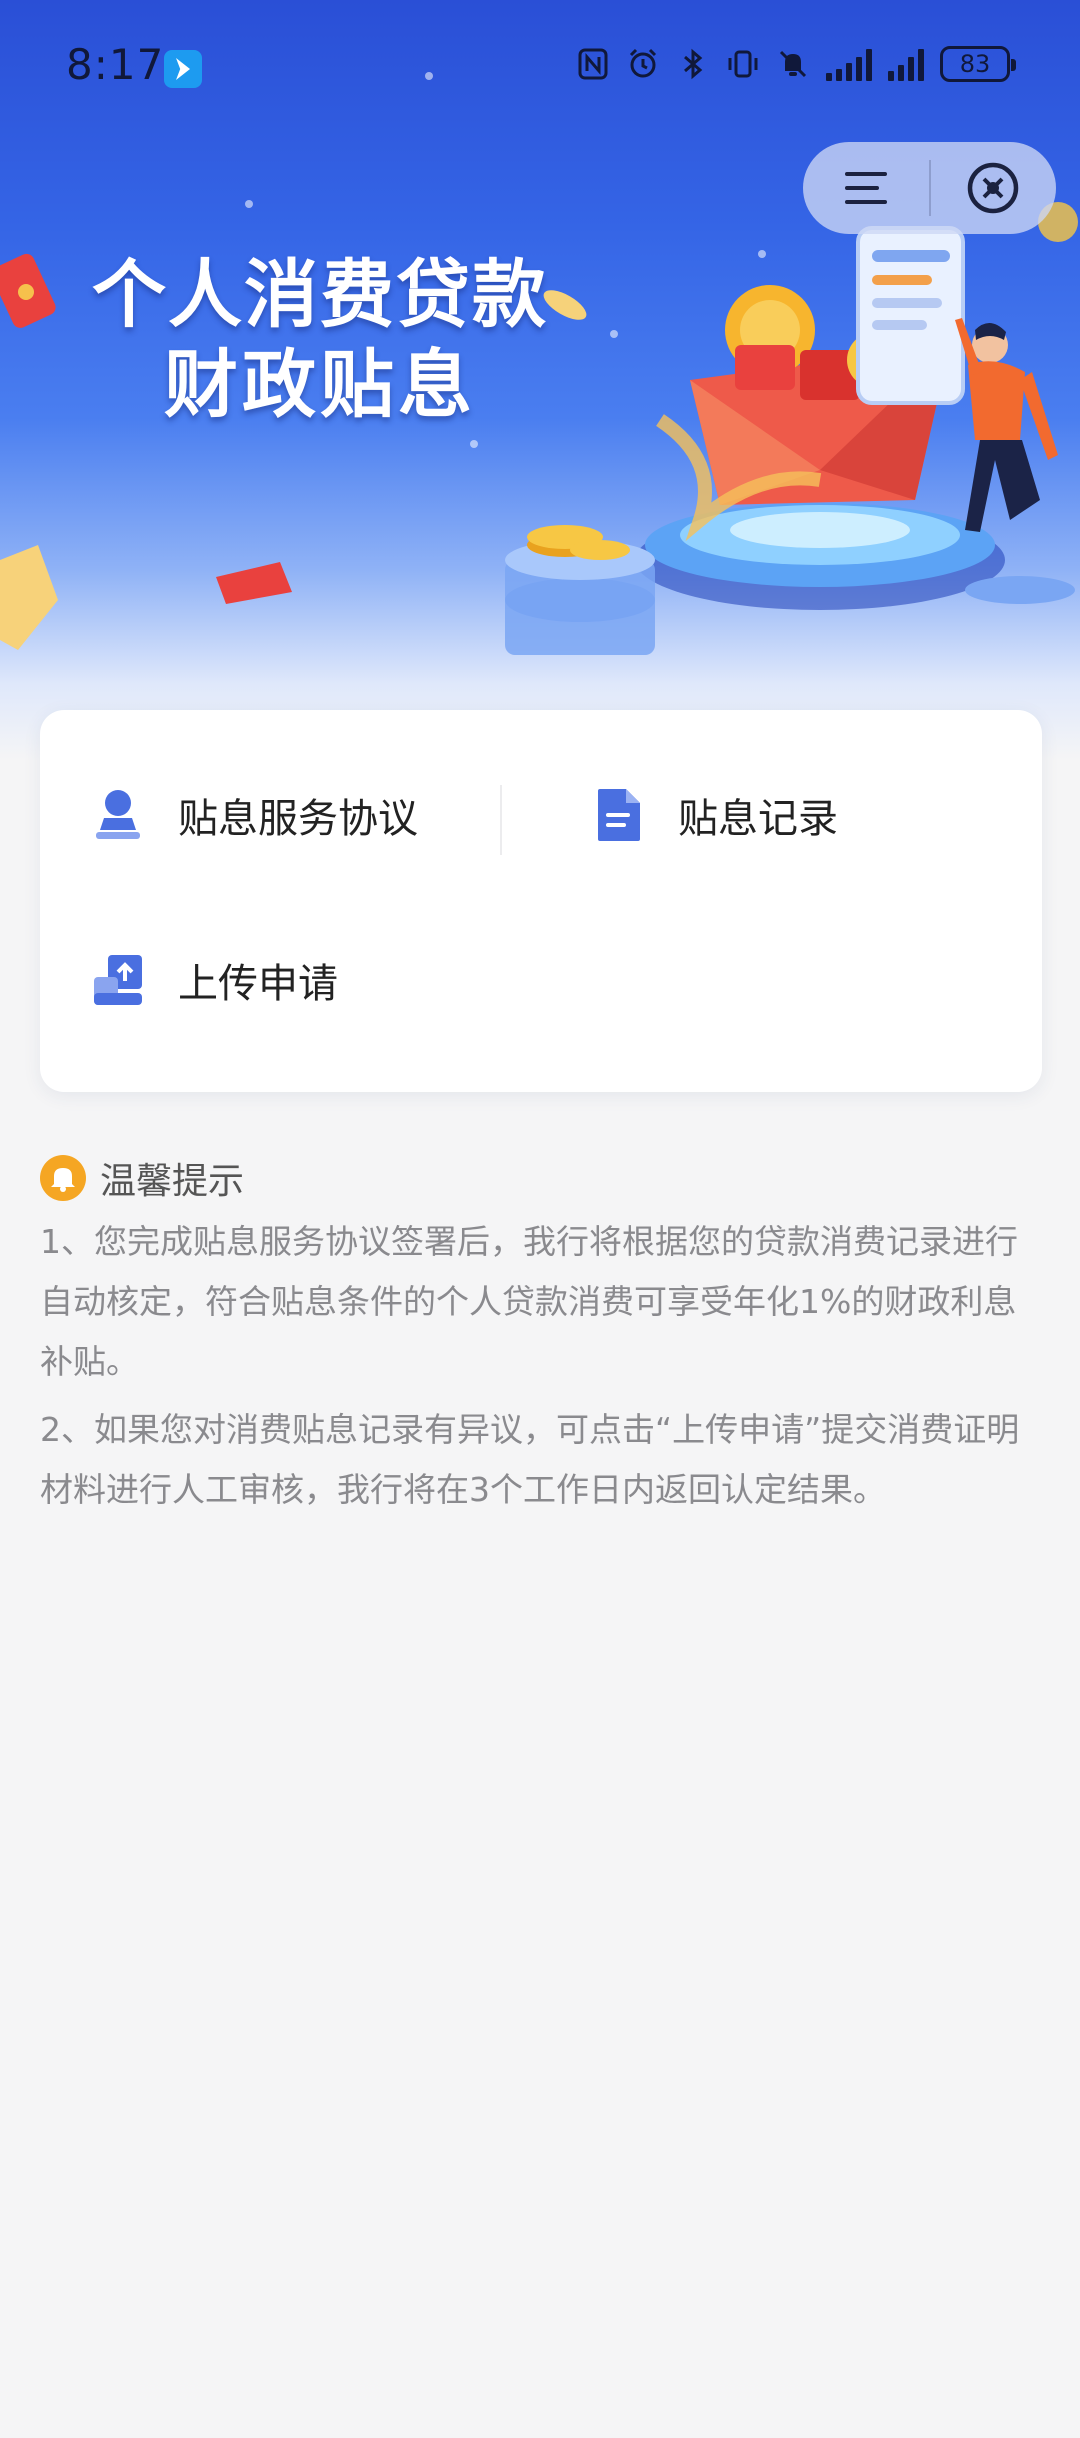 The height and width of the screenshot is (2438, 1080). What do you see at coordinates (540, 1178) in the screenshot?
I see `tips-header: 温馨提示` at bounding box center [540, 1178].